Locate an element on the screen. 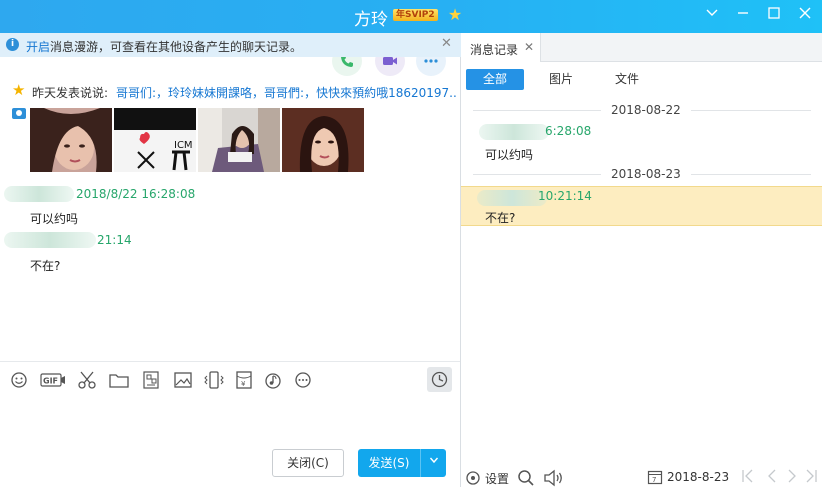  close-tab-icon: ✕ is located at coordinates (529, 47).